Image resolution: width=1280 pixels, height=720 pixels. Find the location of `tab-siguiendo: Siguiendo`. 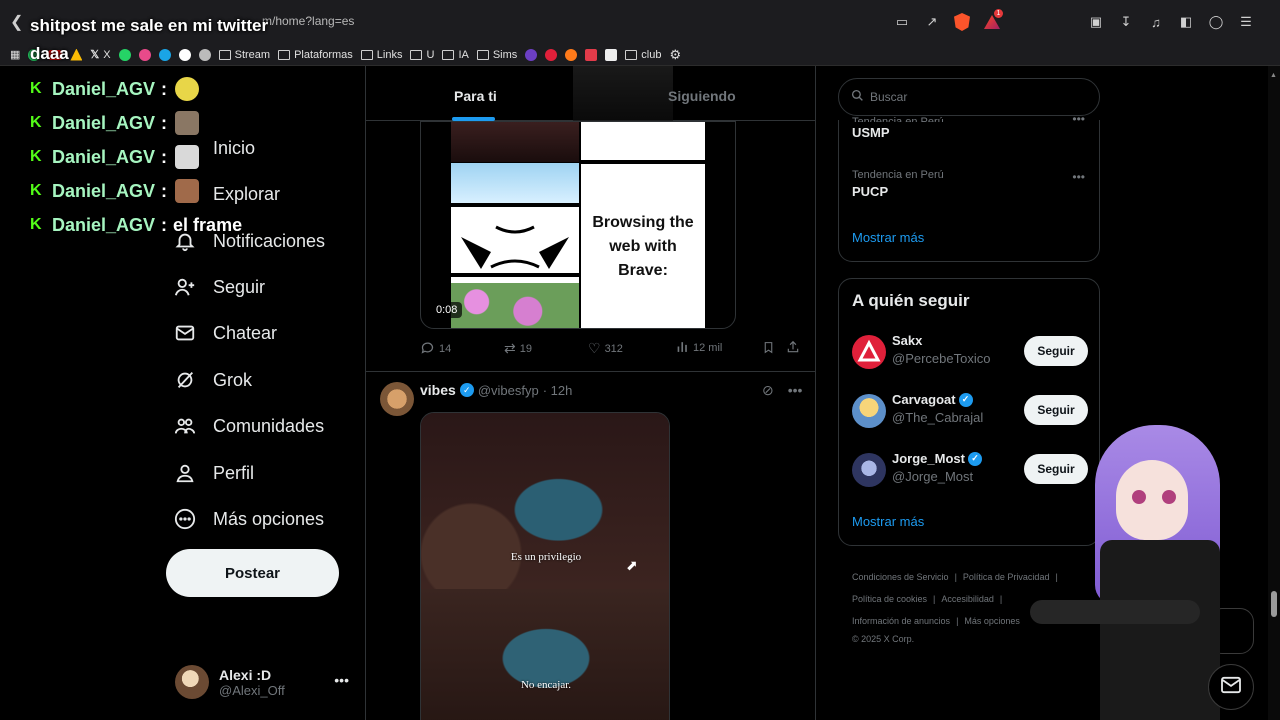

tab-siguiendo: Siguiendo is located at coordinates (702, 96).